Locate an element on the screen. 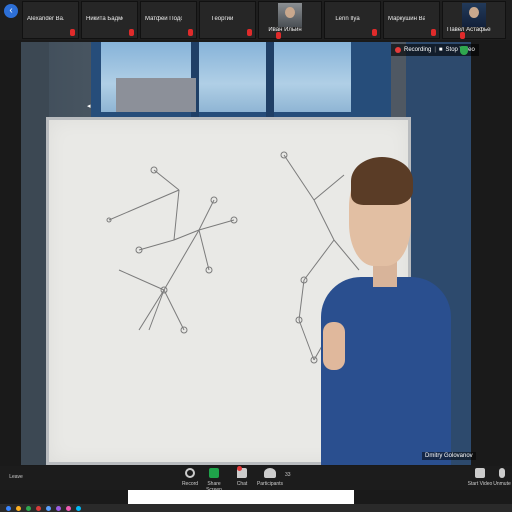 The width and height of the screenshot is (512, 512). participant-tile: Lerin Ilya is located at coordinates (352, 20).